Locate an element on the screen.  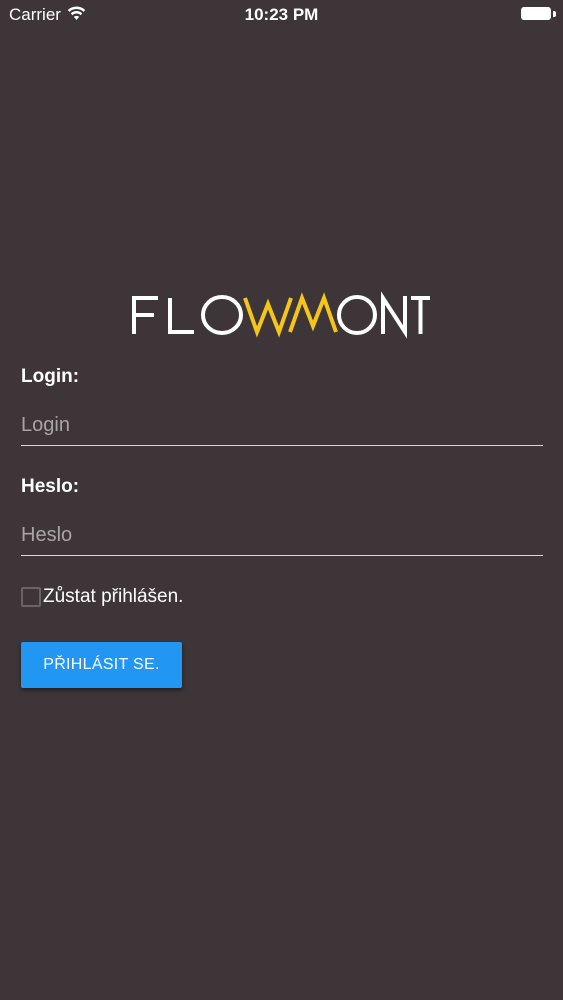
remember-me-label: Zůstat přihlášen. is located at coordinates (113, 597).